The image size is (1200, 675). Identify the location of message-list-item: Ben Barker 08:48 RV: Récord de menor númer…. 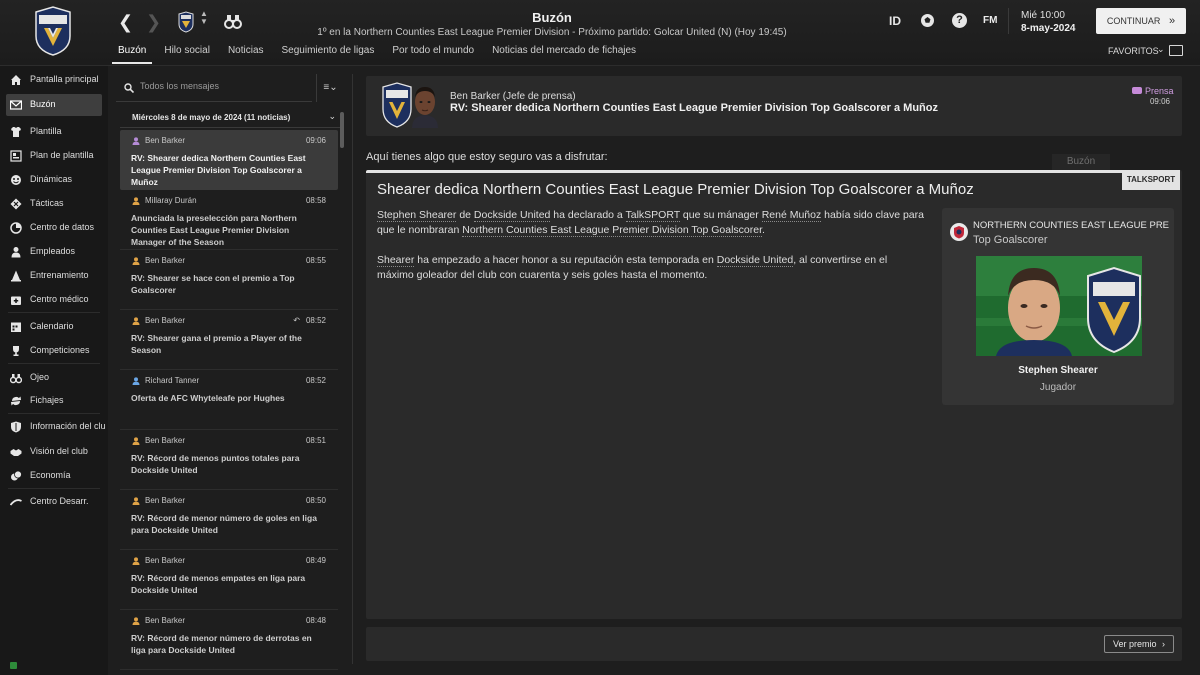
(229, 640).